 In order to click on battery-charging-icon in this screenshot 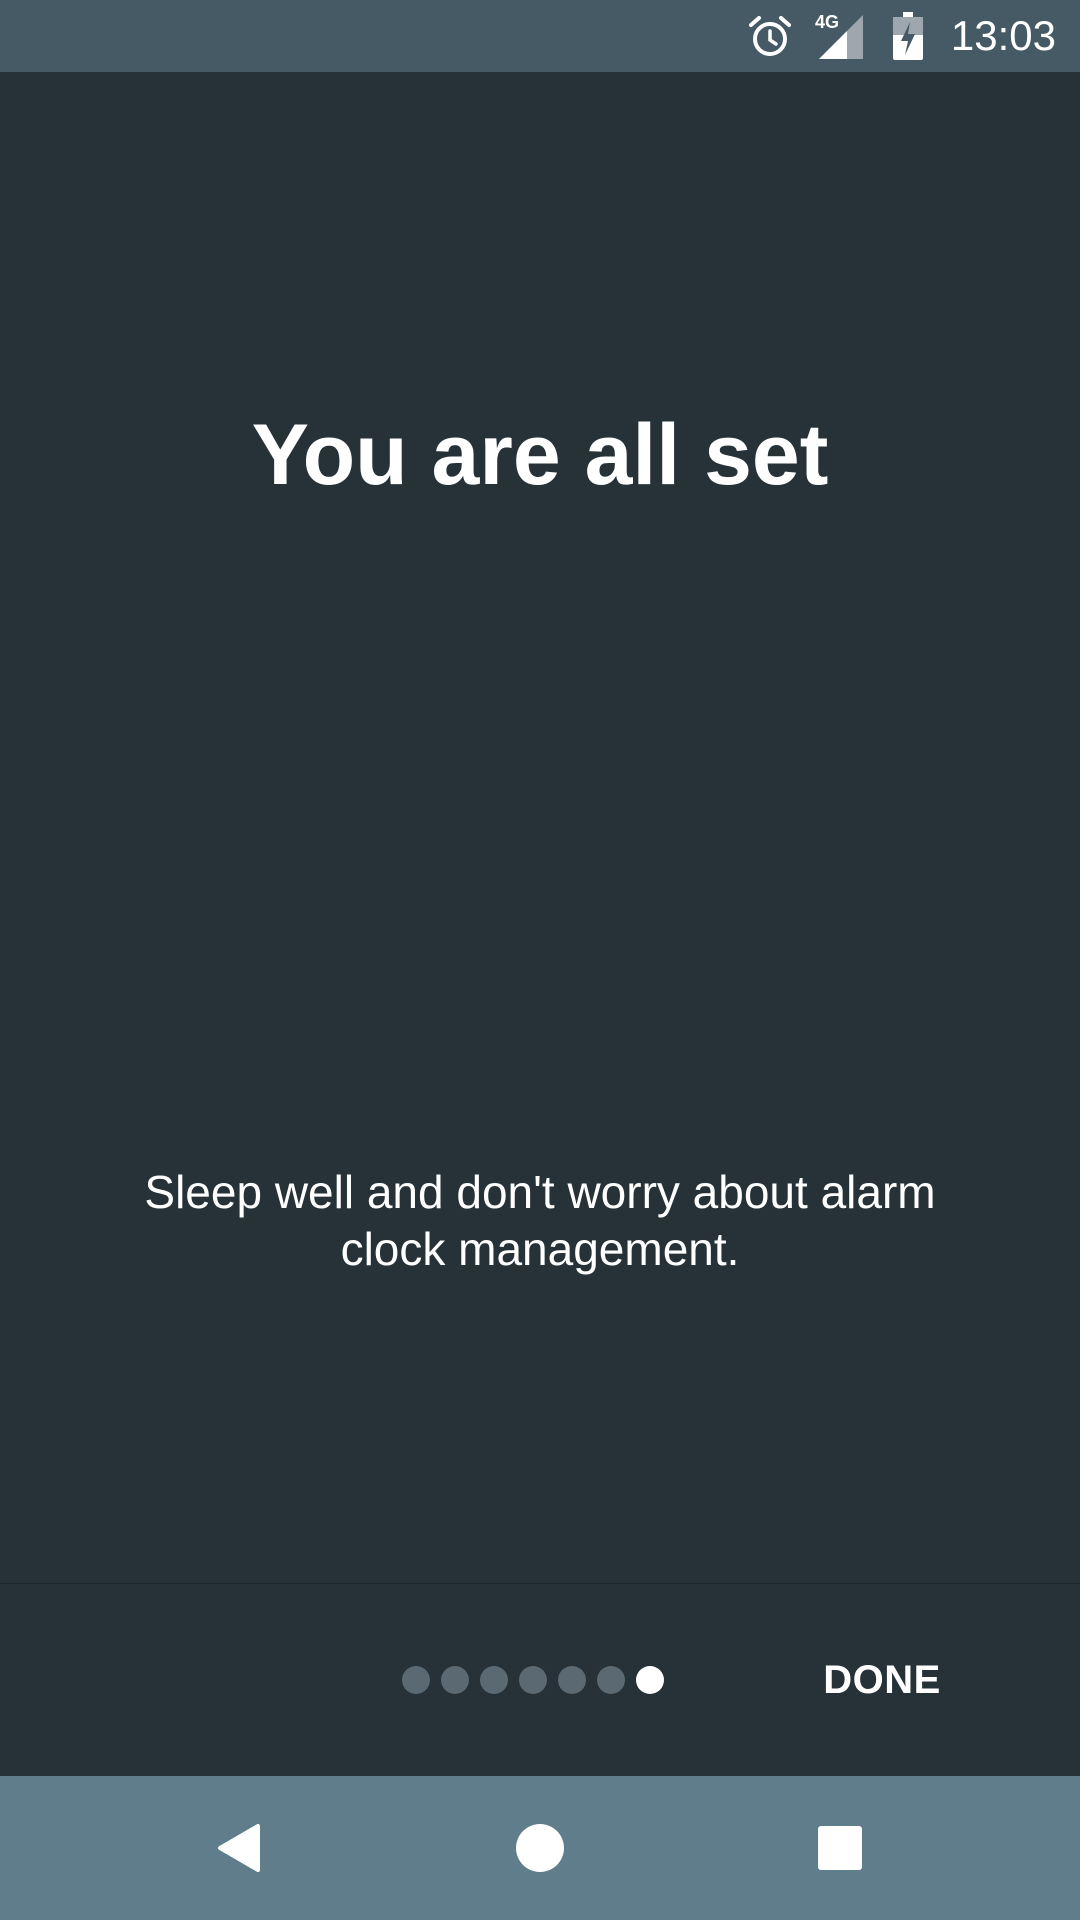, I will do `click(907, 36)`.